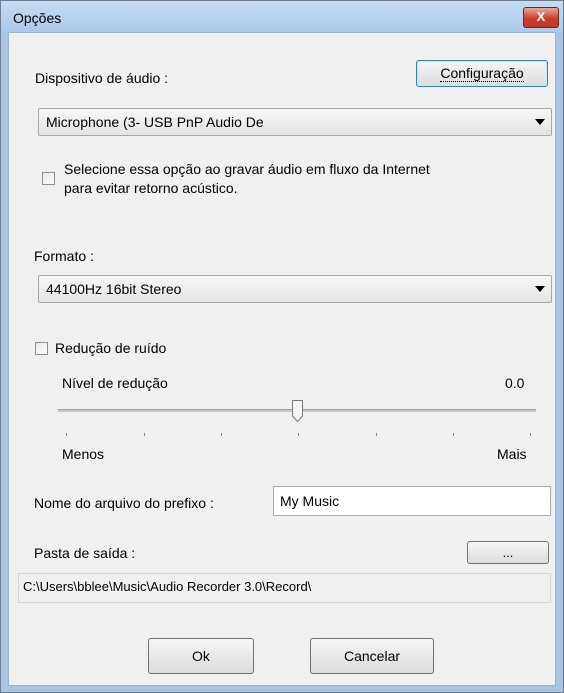  Describe the element at coordinates (64, 256) in the screenshot. I see `format-label: Formato :` at that location.